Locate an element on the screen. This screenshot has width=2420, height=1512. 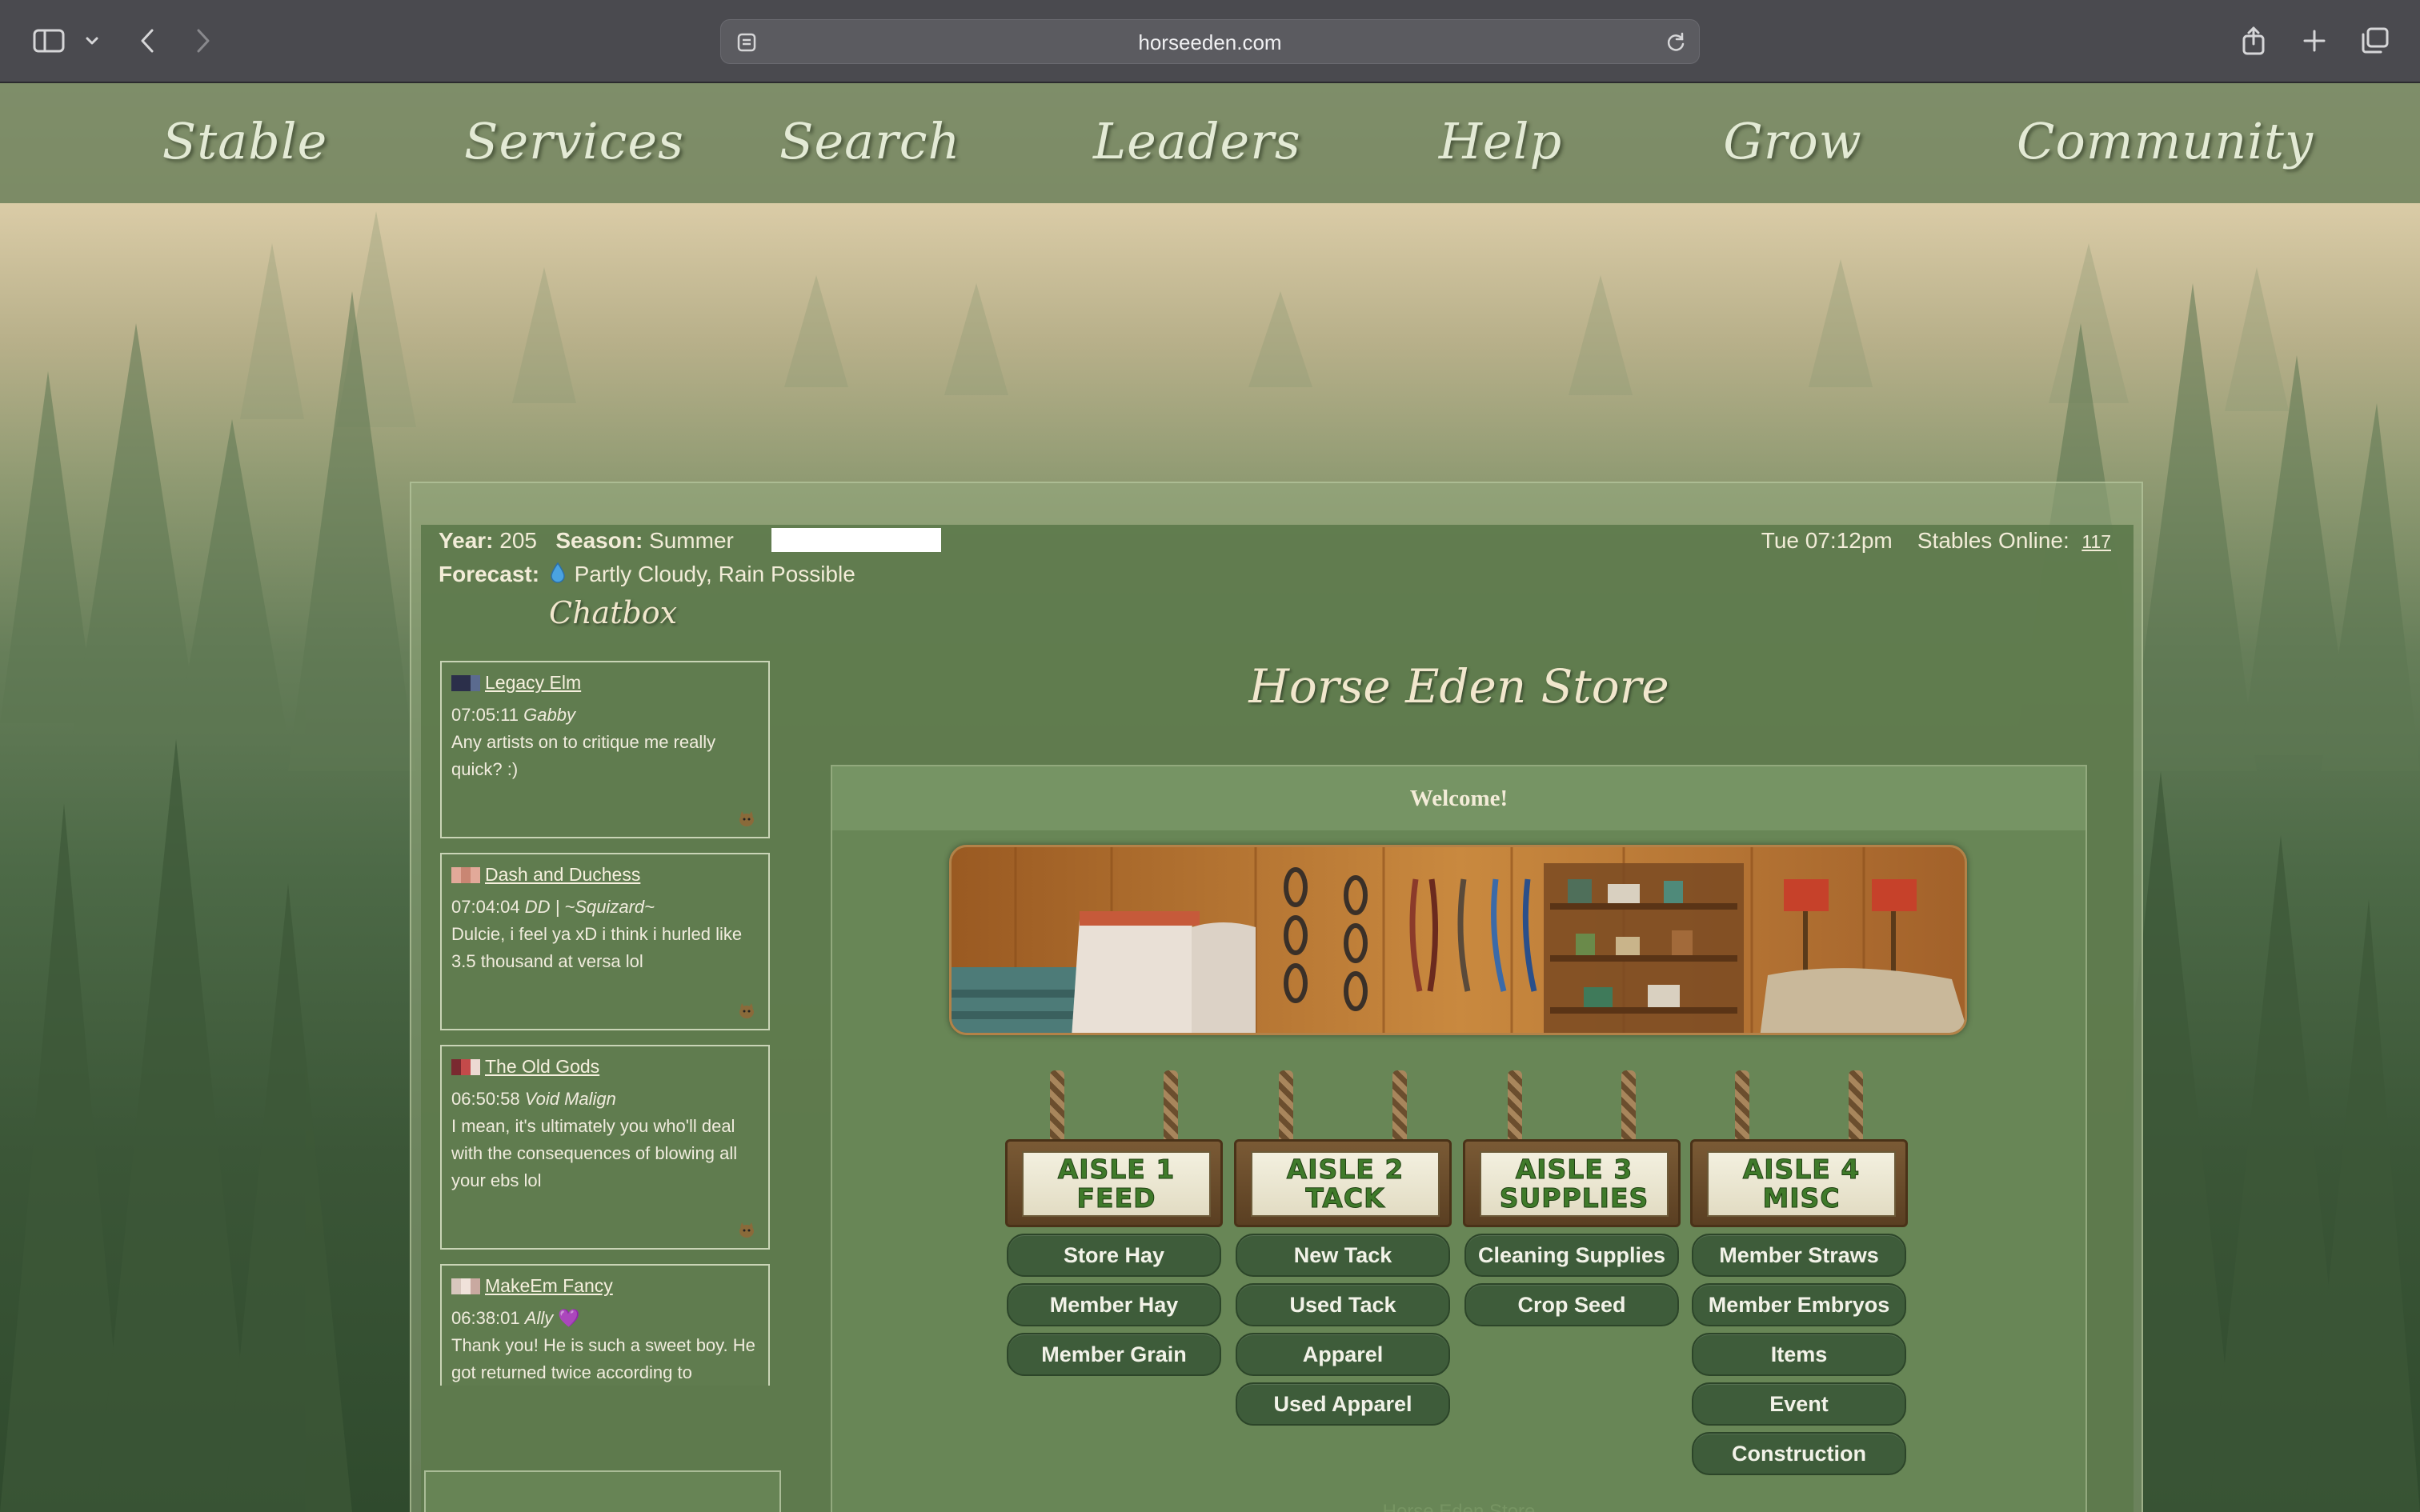
member-straws-button: Member Straws is located at coordinates (1799, 1255).